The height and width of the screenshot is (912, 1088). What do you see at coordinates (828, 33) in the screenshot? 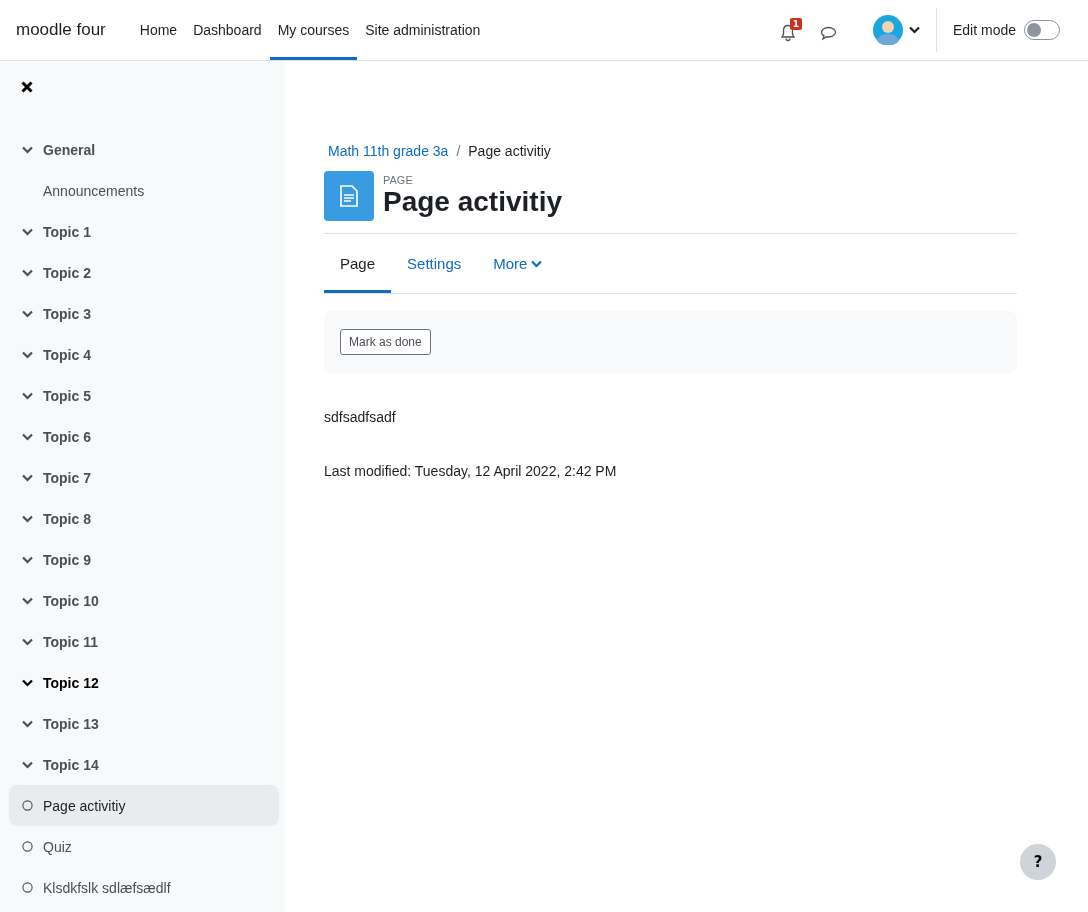
I see `speech-bubble-icon` at bounding box center [828, 33].